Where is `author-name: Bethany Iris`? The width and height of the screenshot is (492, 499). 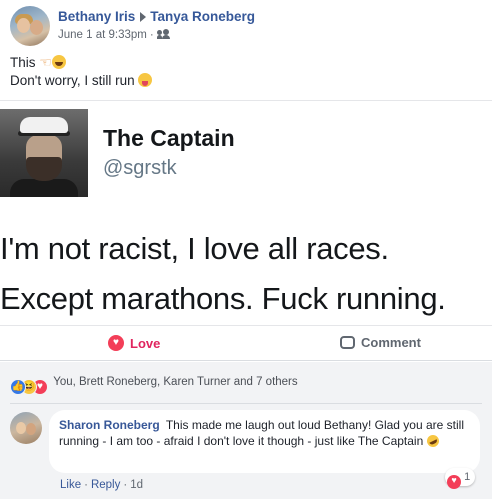 author-name: Bethany Iris is located at coordinates (96, 16).